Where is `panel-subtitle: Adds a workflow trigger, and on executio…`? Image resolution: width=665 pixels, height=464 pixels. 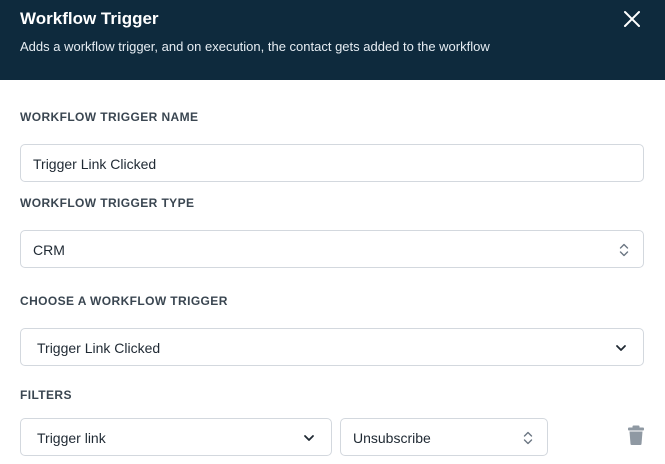
panel-subtitle: Adds a workflow trigger, and on executio… is located at coordinates (255, 46).